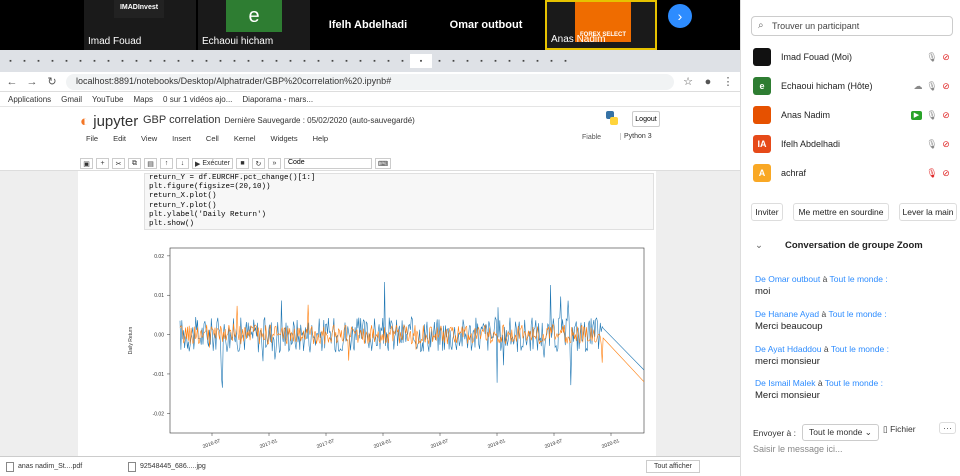 The height and width of the screenshot is (476, 960). I want to click on menu-kernel: Kernel, so click(245, 138).